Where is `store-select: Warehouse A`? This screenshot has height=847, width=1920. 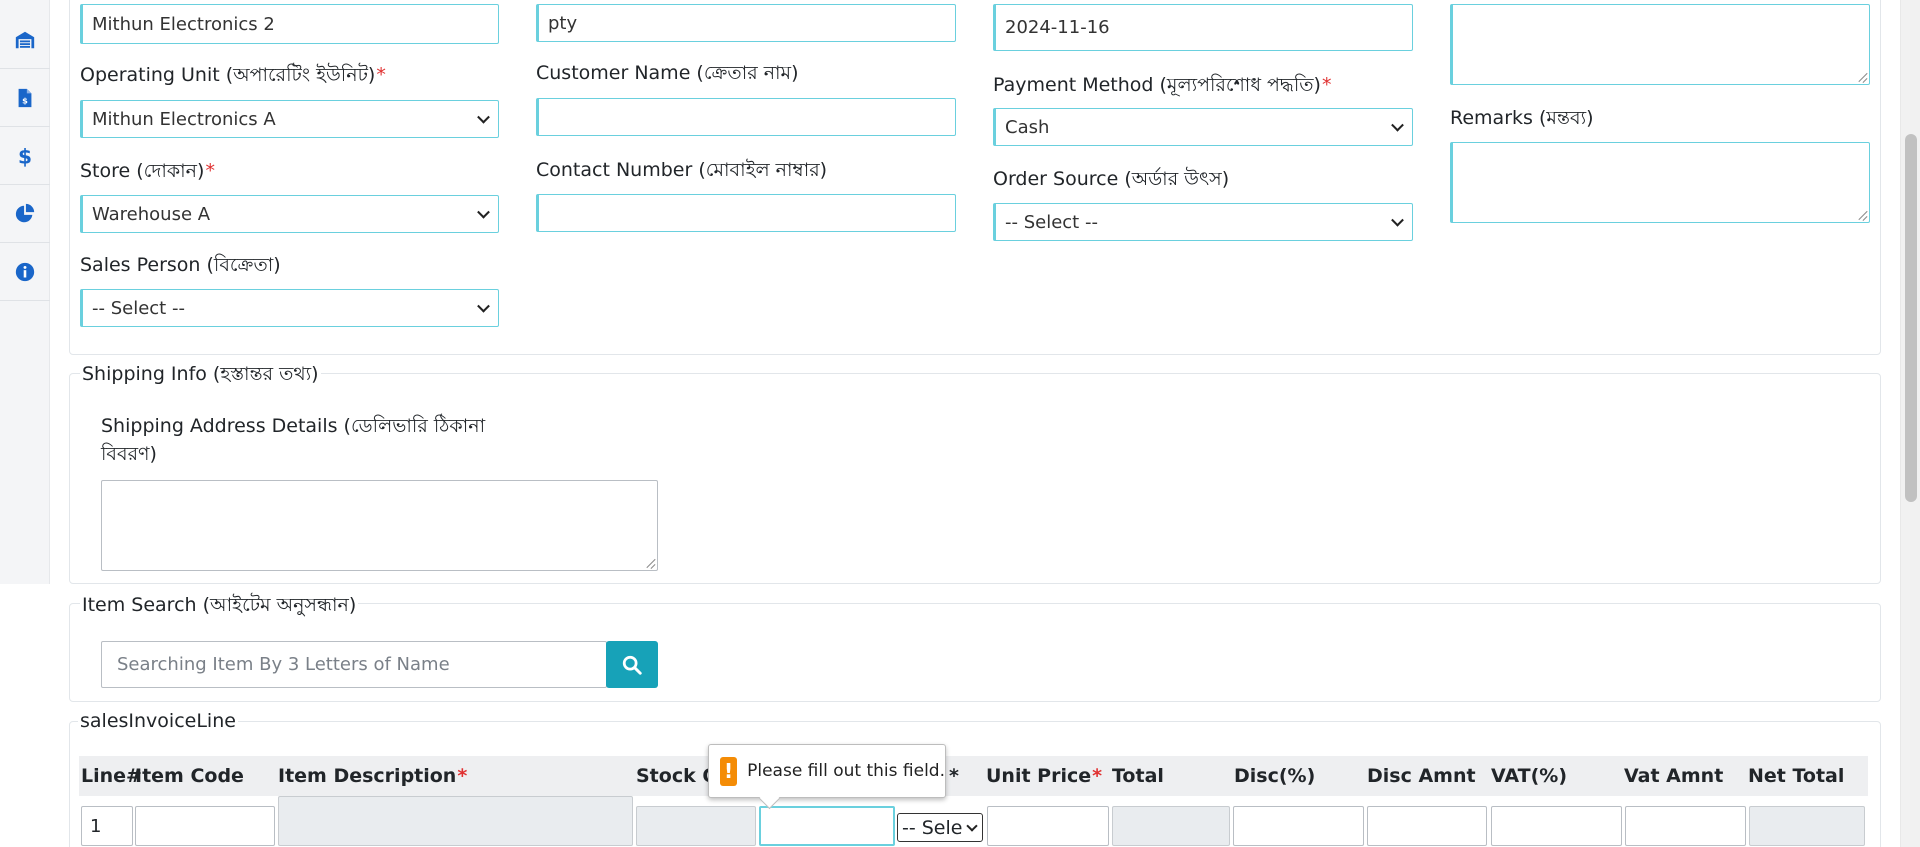 store-select: Warehouse A is located at coordinates (289, 214).